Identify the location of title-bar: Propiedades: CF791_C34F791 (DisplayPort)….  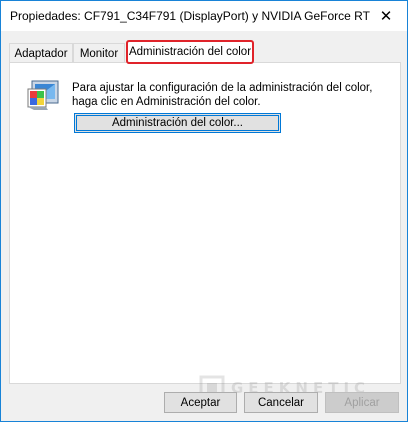
(204, 16).